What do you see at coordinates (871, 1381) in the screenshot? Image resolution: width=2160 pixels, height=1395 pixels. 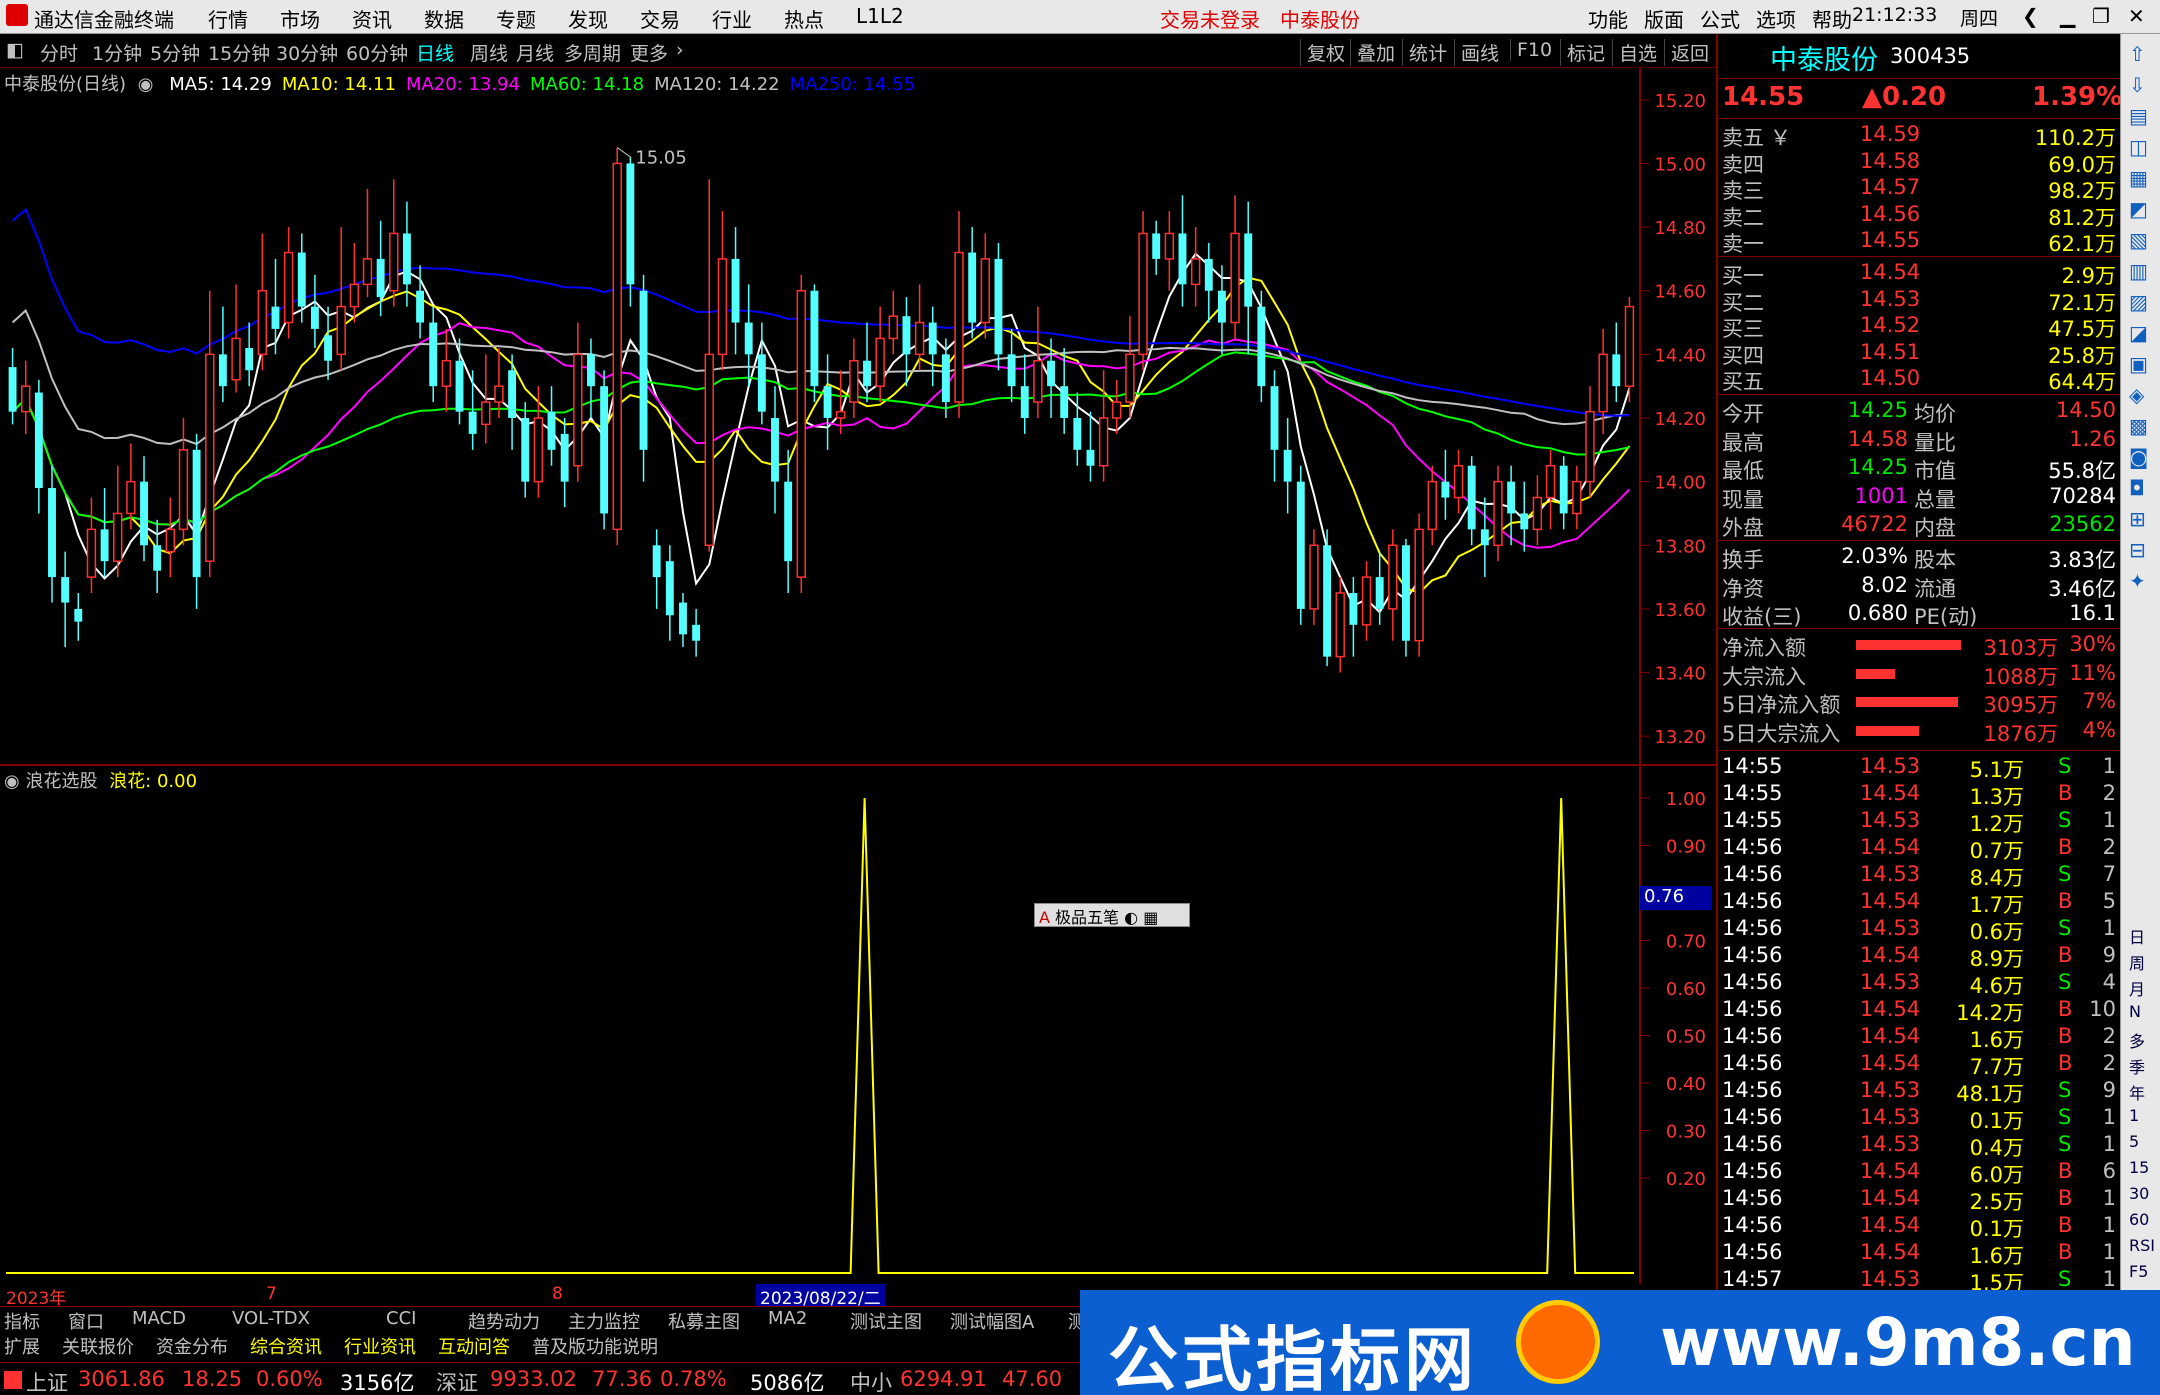 I see `zx-label: 中小` at bounding box center [871, 1381].